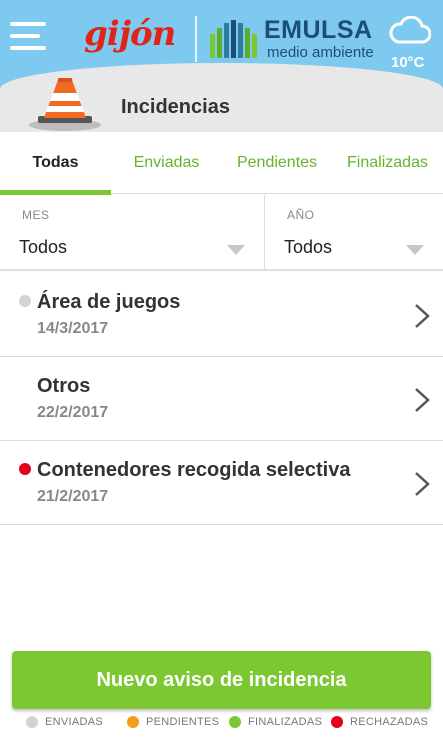 Image resolution: width=443 pixels, height=738 pixels. What do you see at coordinates (410, 30) in the screenshot?
I see `cloud-icon` at bounding box center [410, 30].